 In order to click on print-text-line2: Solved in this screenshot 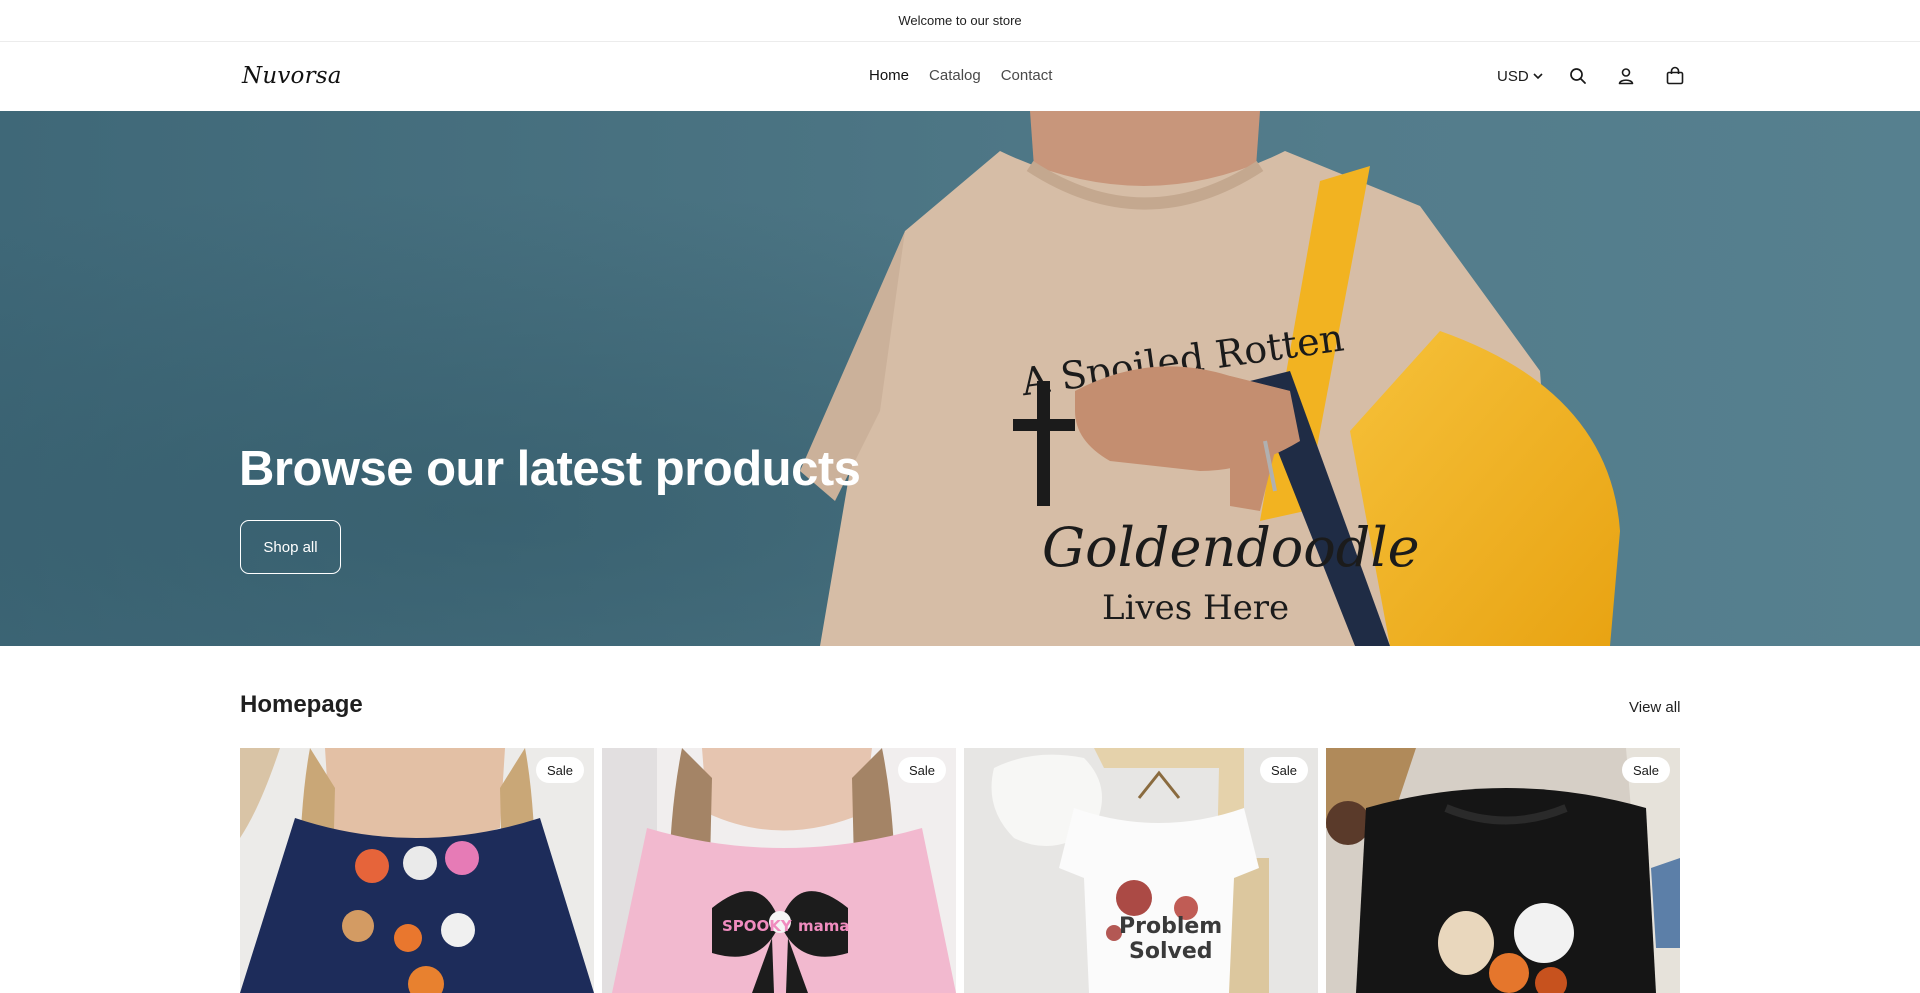, I will do `click(1171, 951)`.